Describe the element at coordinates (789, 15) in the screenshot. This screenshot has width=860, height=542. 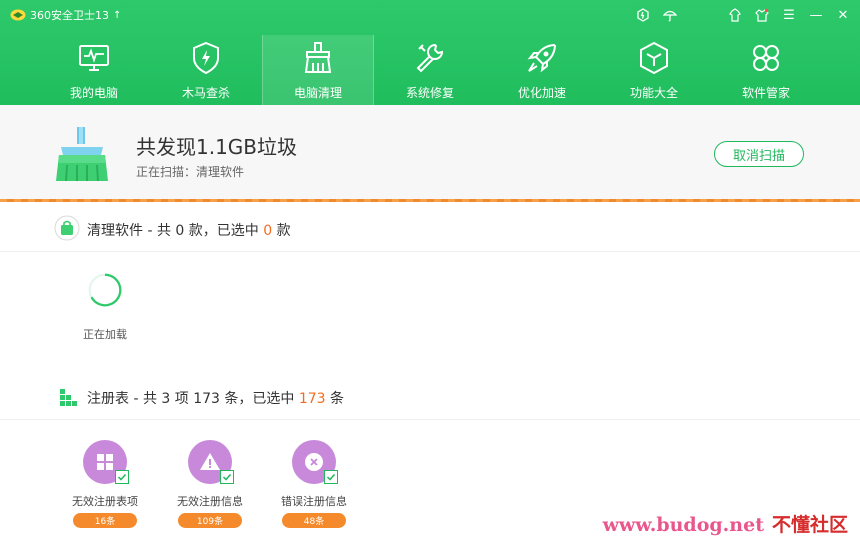
I see `menu-icon: ☰` at that location.